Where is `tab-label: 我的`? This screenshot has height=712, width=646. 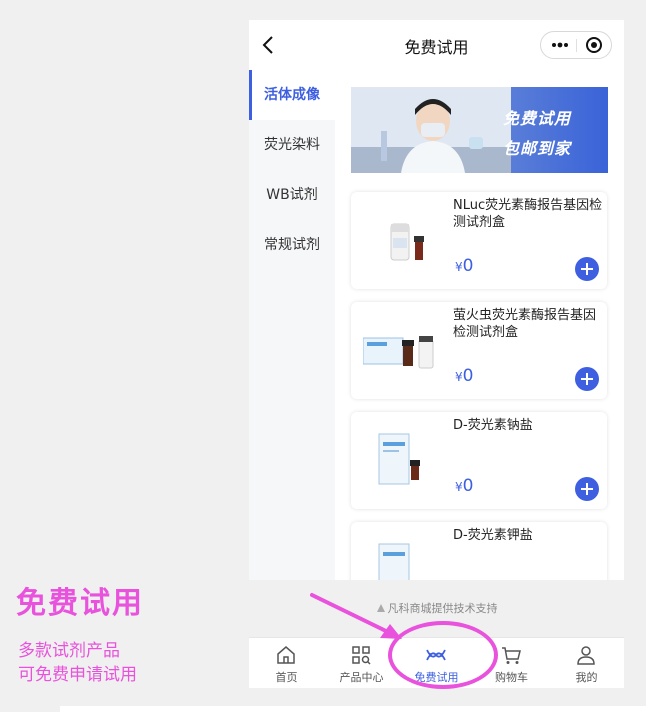
tab-label: 我的 is located at coordinates (586, 677).